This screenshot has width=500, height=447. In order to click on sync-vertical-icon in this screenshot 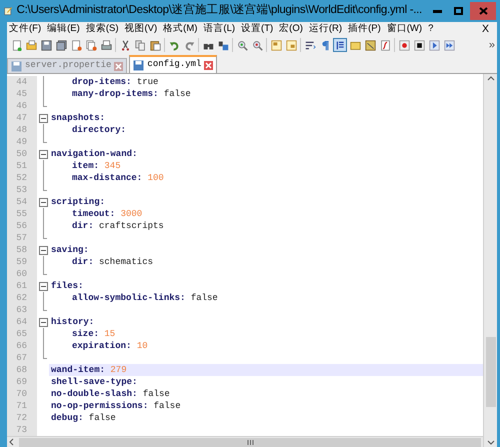, I will do `click(276, 45)`.